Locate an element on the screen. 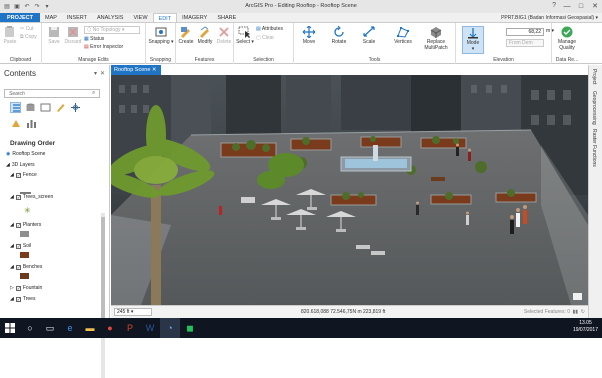 The height and width of the screenshot is (378, 602). tree-row-planters: ◢ ✓ Planters is located at coordinates (25, 225).